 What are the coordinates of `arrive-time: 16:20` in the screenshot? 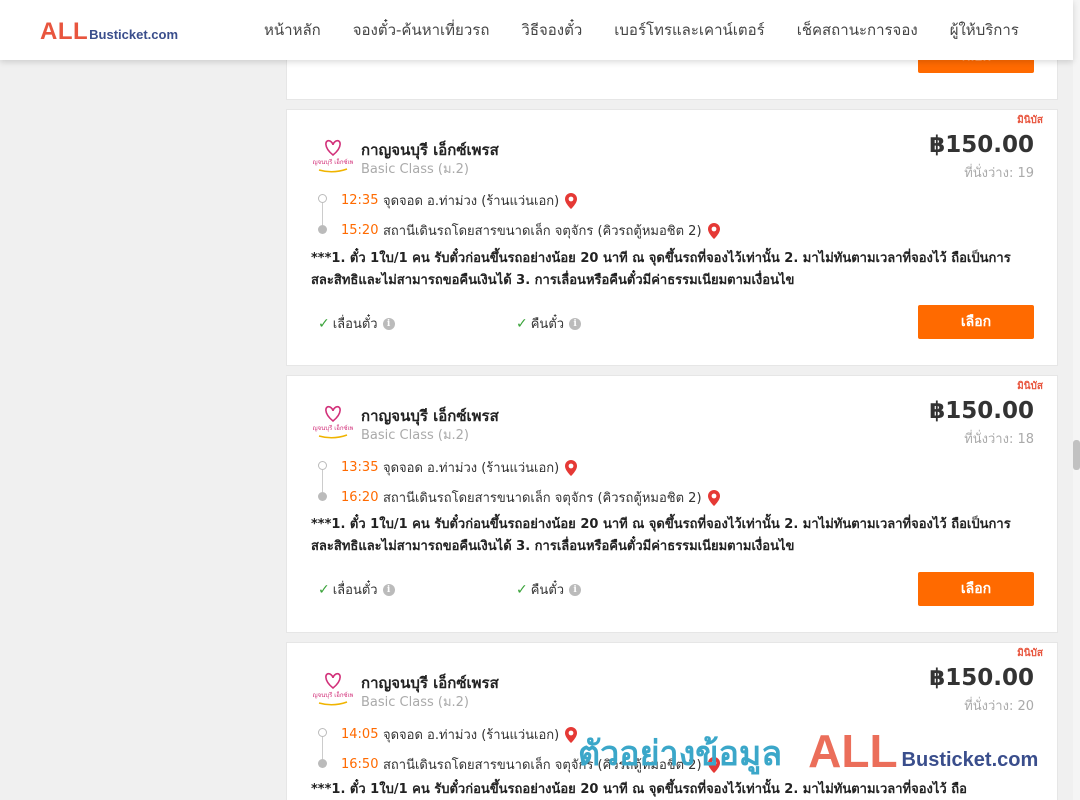 It's located at (360, 497).